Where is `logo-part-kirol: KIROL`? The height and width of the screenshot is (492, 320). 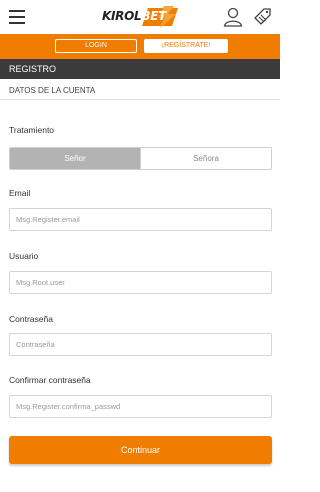
logo-part-kirol: KIROL is located at coordinates (122, 16).